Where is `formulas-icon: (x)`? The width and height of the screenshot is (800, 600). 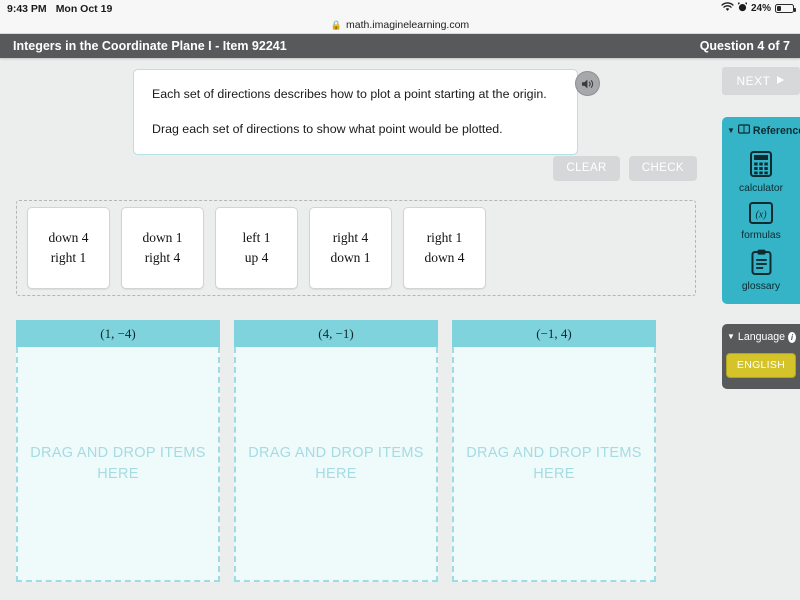 formulas-icon: (x) is located at coordinates (761, 214).